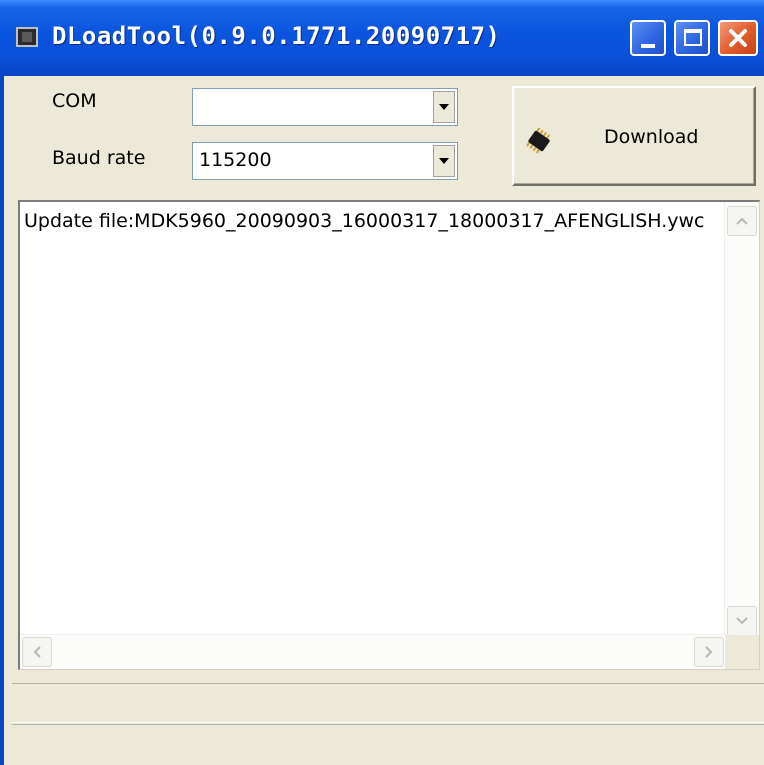 Image resolution: width=764 pixels, height=765 pixels. Describe the element at coordinates (651, 137) in the screenshot. I see `download-button-label: Download` at that location.